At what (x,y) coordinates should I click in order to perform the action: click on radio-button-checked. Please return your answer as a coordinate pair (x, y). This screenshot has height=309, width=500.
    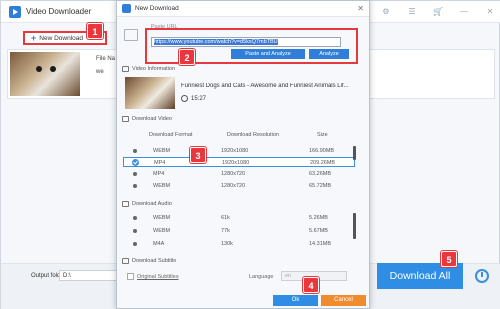
    Looking at the image, I should click on (135, 162).